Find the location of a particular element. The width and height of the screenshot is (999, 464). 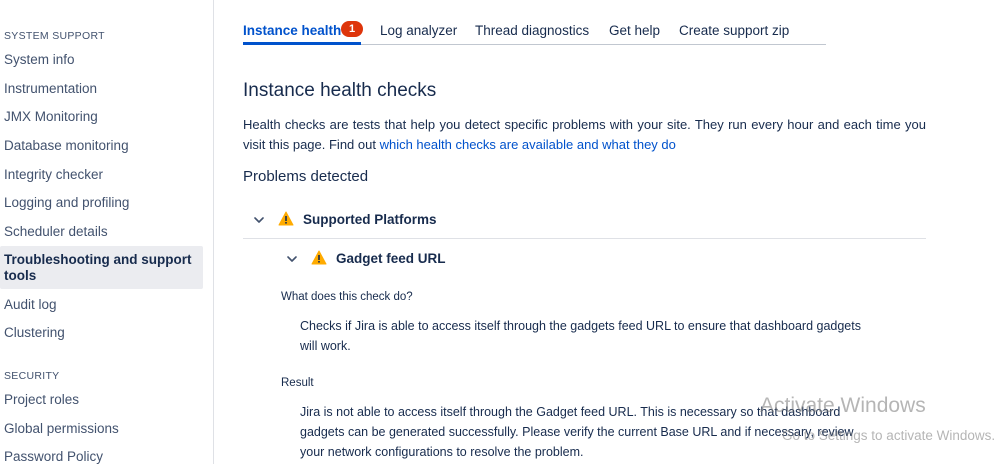

sidebar-item-jmx-monitoring: JMX Monitoring is located at coordinates (101, 117).